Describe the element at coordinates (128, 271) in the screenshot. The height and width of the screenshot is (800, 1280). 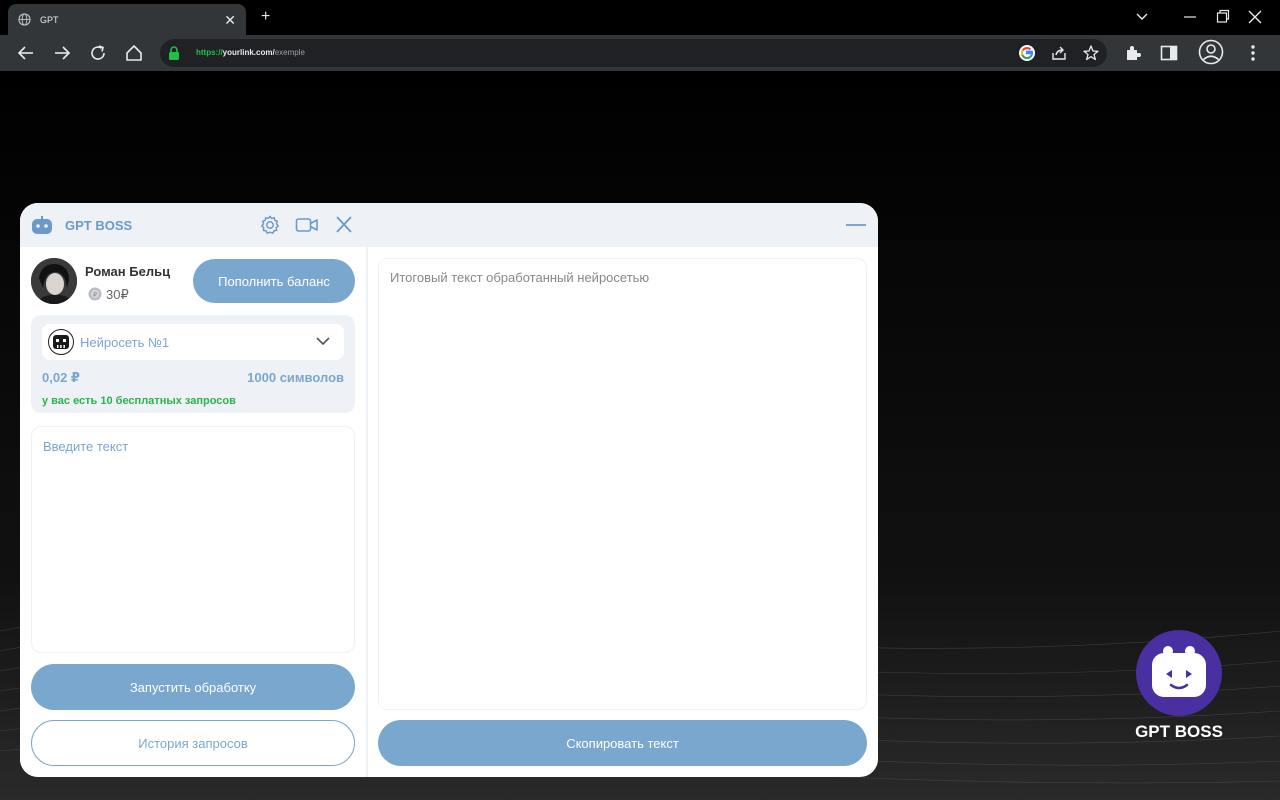
I see `user-name: Роман Бельц` at that location.